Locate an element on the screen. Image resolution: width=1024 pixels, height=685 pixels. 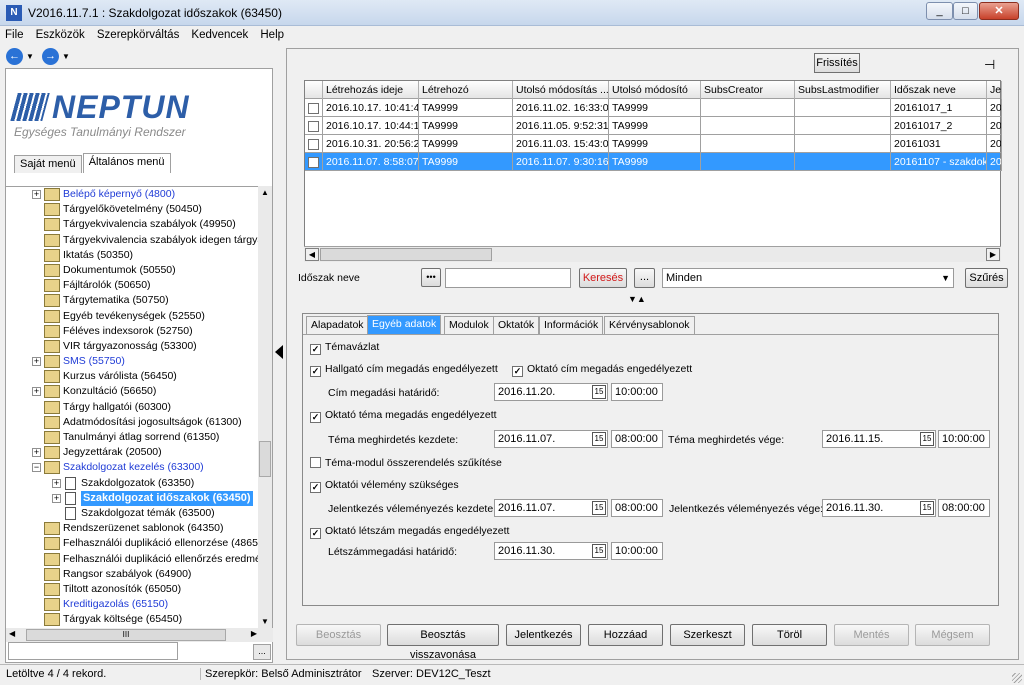
letszam-time: 10:00:00 is located at coordinates (637, 551).